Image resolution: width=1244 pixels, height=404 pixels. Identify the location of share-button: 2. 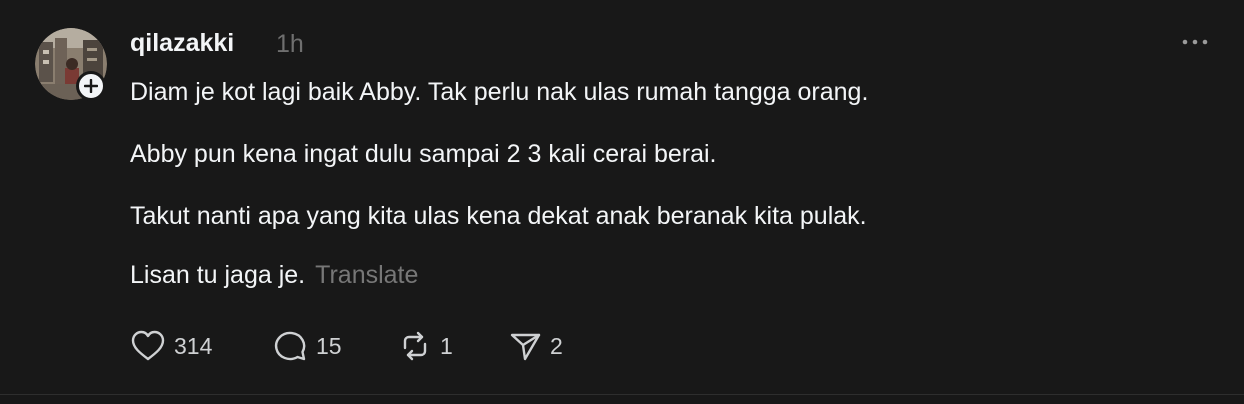
(535, 346).